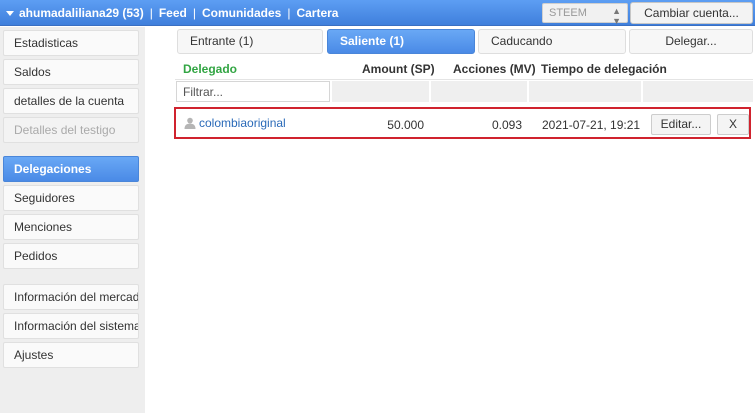  I want to click on sidebar-item-stats: Estadisticas, so click(71, 43).